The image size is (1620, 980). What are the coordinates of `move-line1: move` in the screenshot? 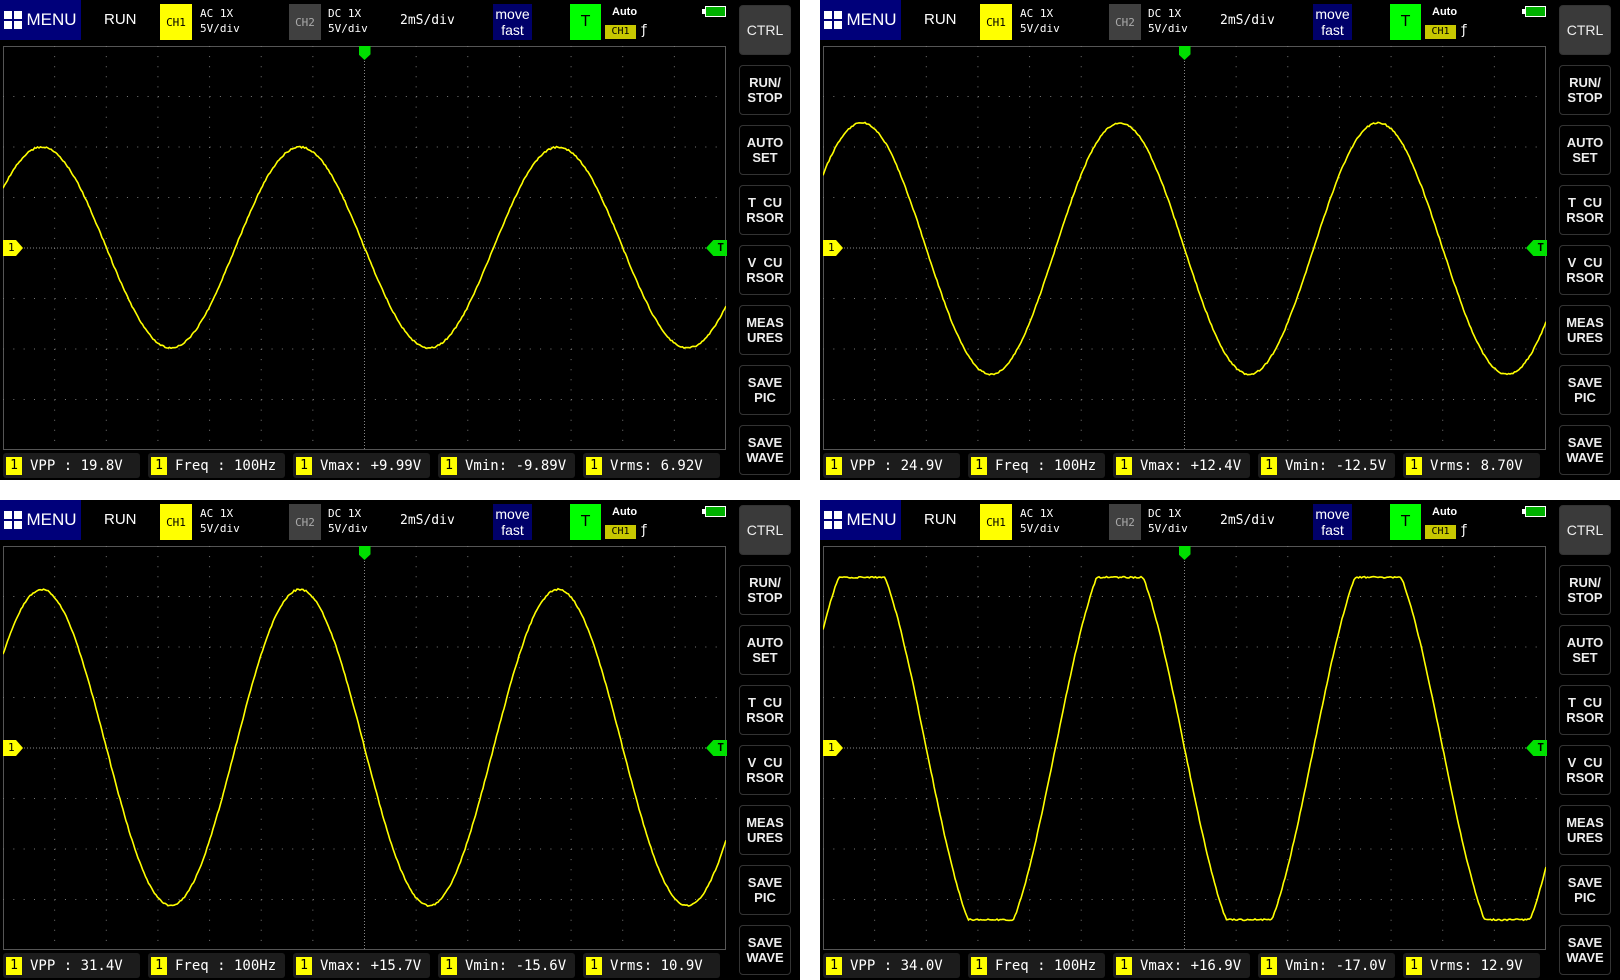 It's located at (1332, 514).